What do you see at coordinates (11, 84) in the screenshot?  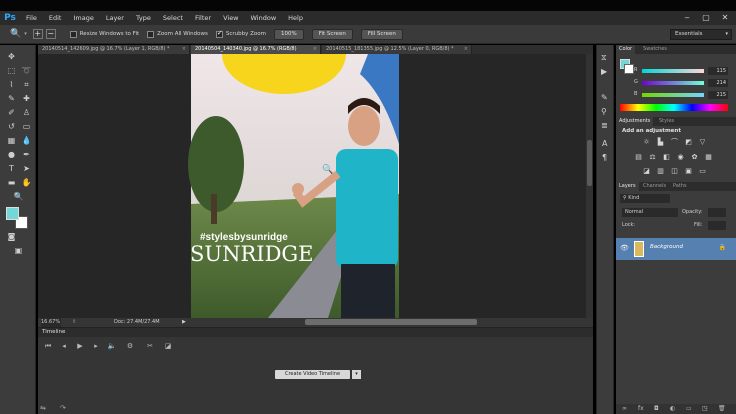 I see `quick-select-tool-icon: ⌇` at bounding box center [11, 84].